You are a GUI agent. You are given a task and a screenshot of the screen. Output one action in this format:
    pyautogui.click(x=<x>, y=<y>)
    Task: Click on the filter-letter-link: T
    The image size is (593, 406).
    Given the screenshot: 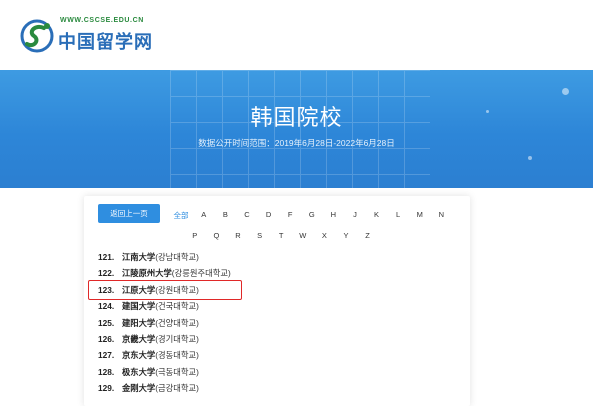 What is the action you would take?
    pyautogui.click(x=281, y=237)
    